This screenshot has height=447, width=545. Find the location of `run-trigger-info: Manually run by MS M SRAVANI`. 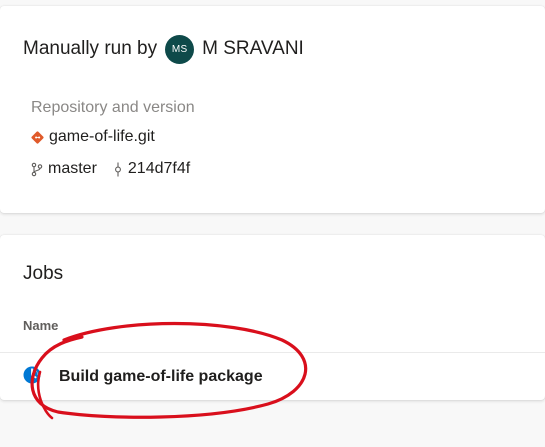

run-trigger-info: Manually run by MS M SRAVANI is located at coordinates (163, 49).